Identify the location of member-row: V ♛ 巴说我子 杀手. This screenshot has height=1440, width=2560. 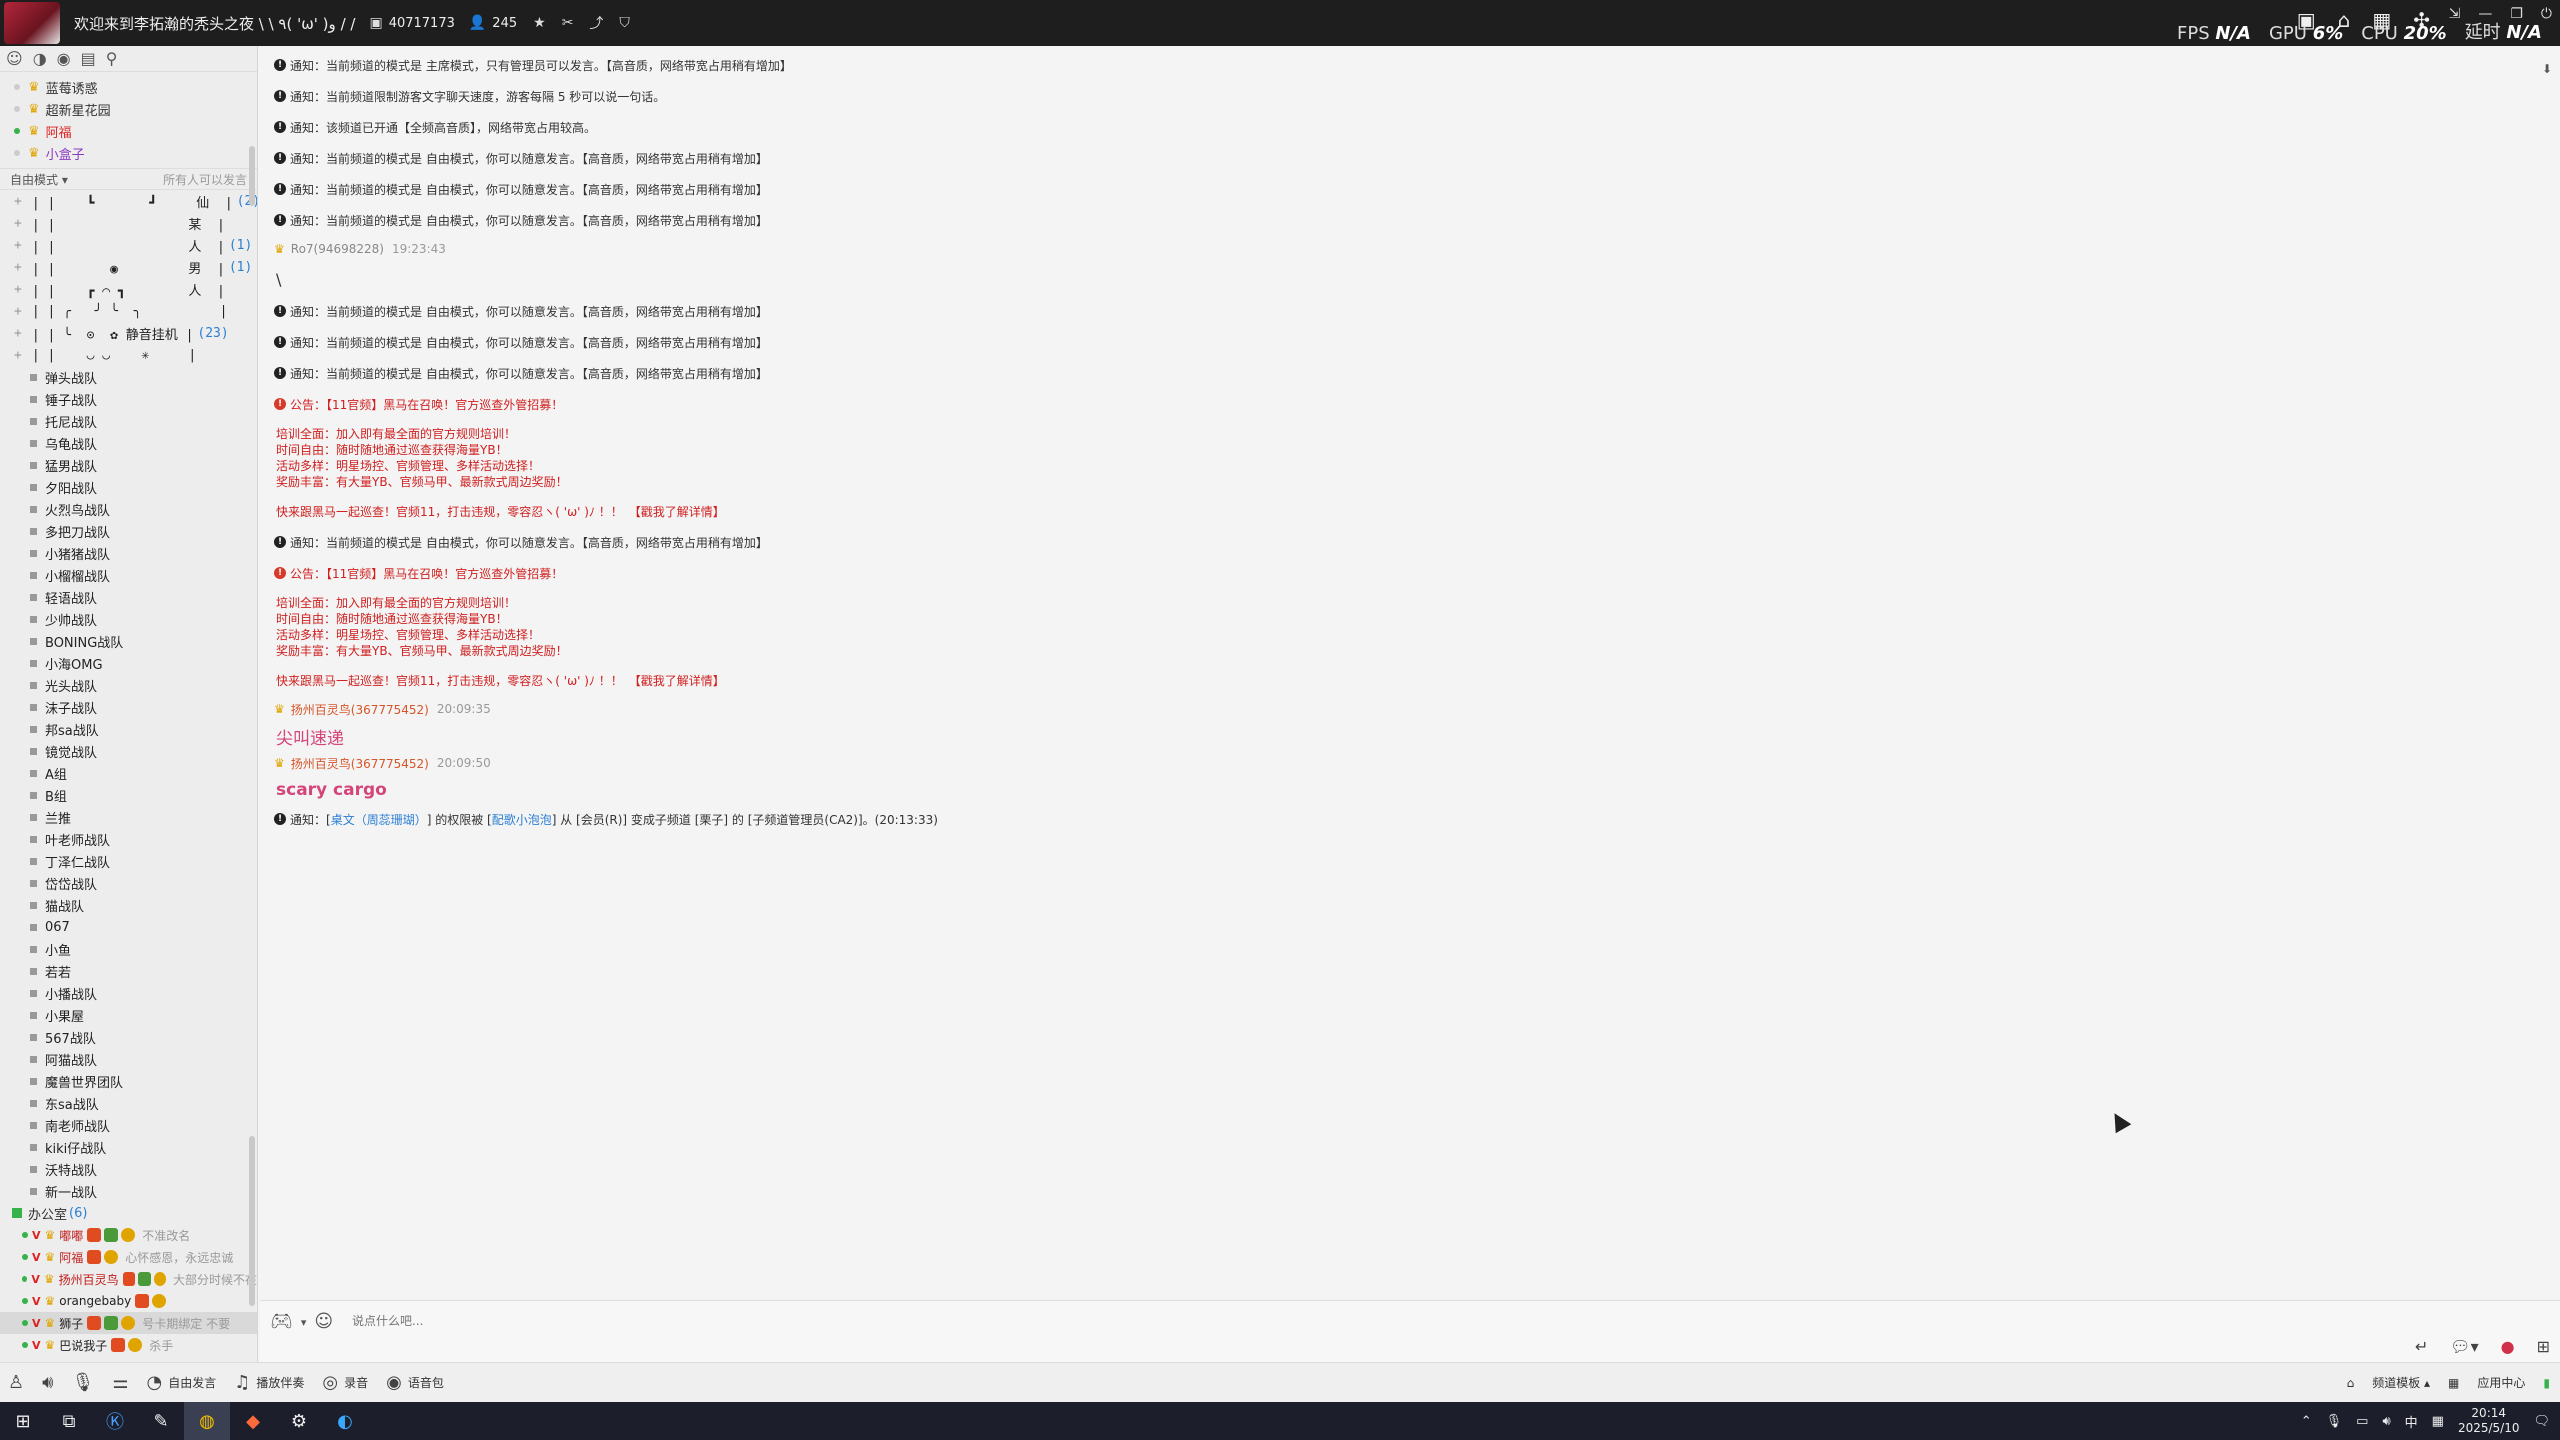
(128, 1345).